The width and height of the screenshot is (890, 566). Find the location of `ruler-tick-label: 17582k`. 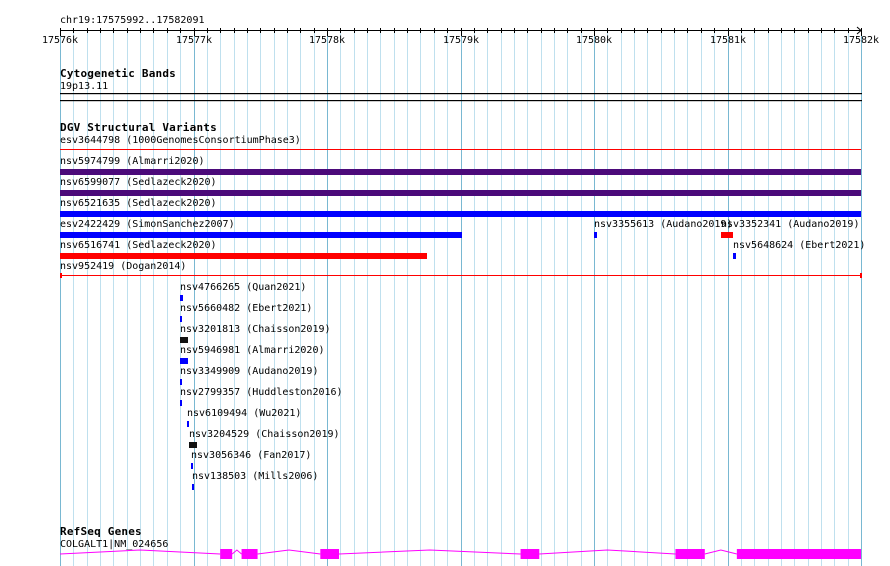

ruler-tick-label: 17582k is located at coordinates (861, 40).